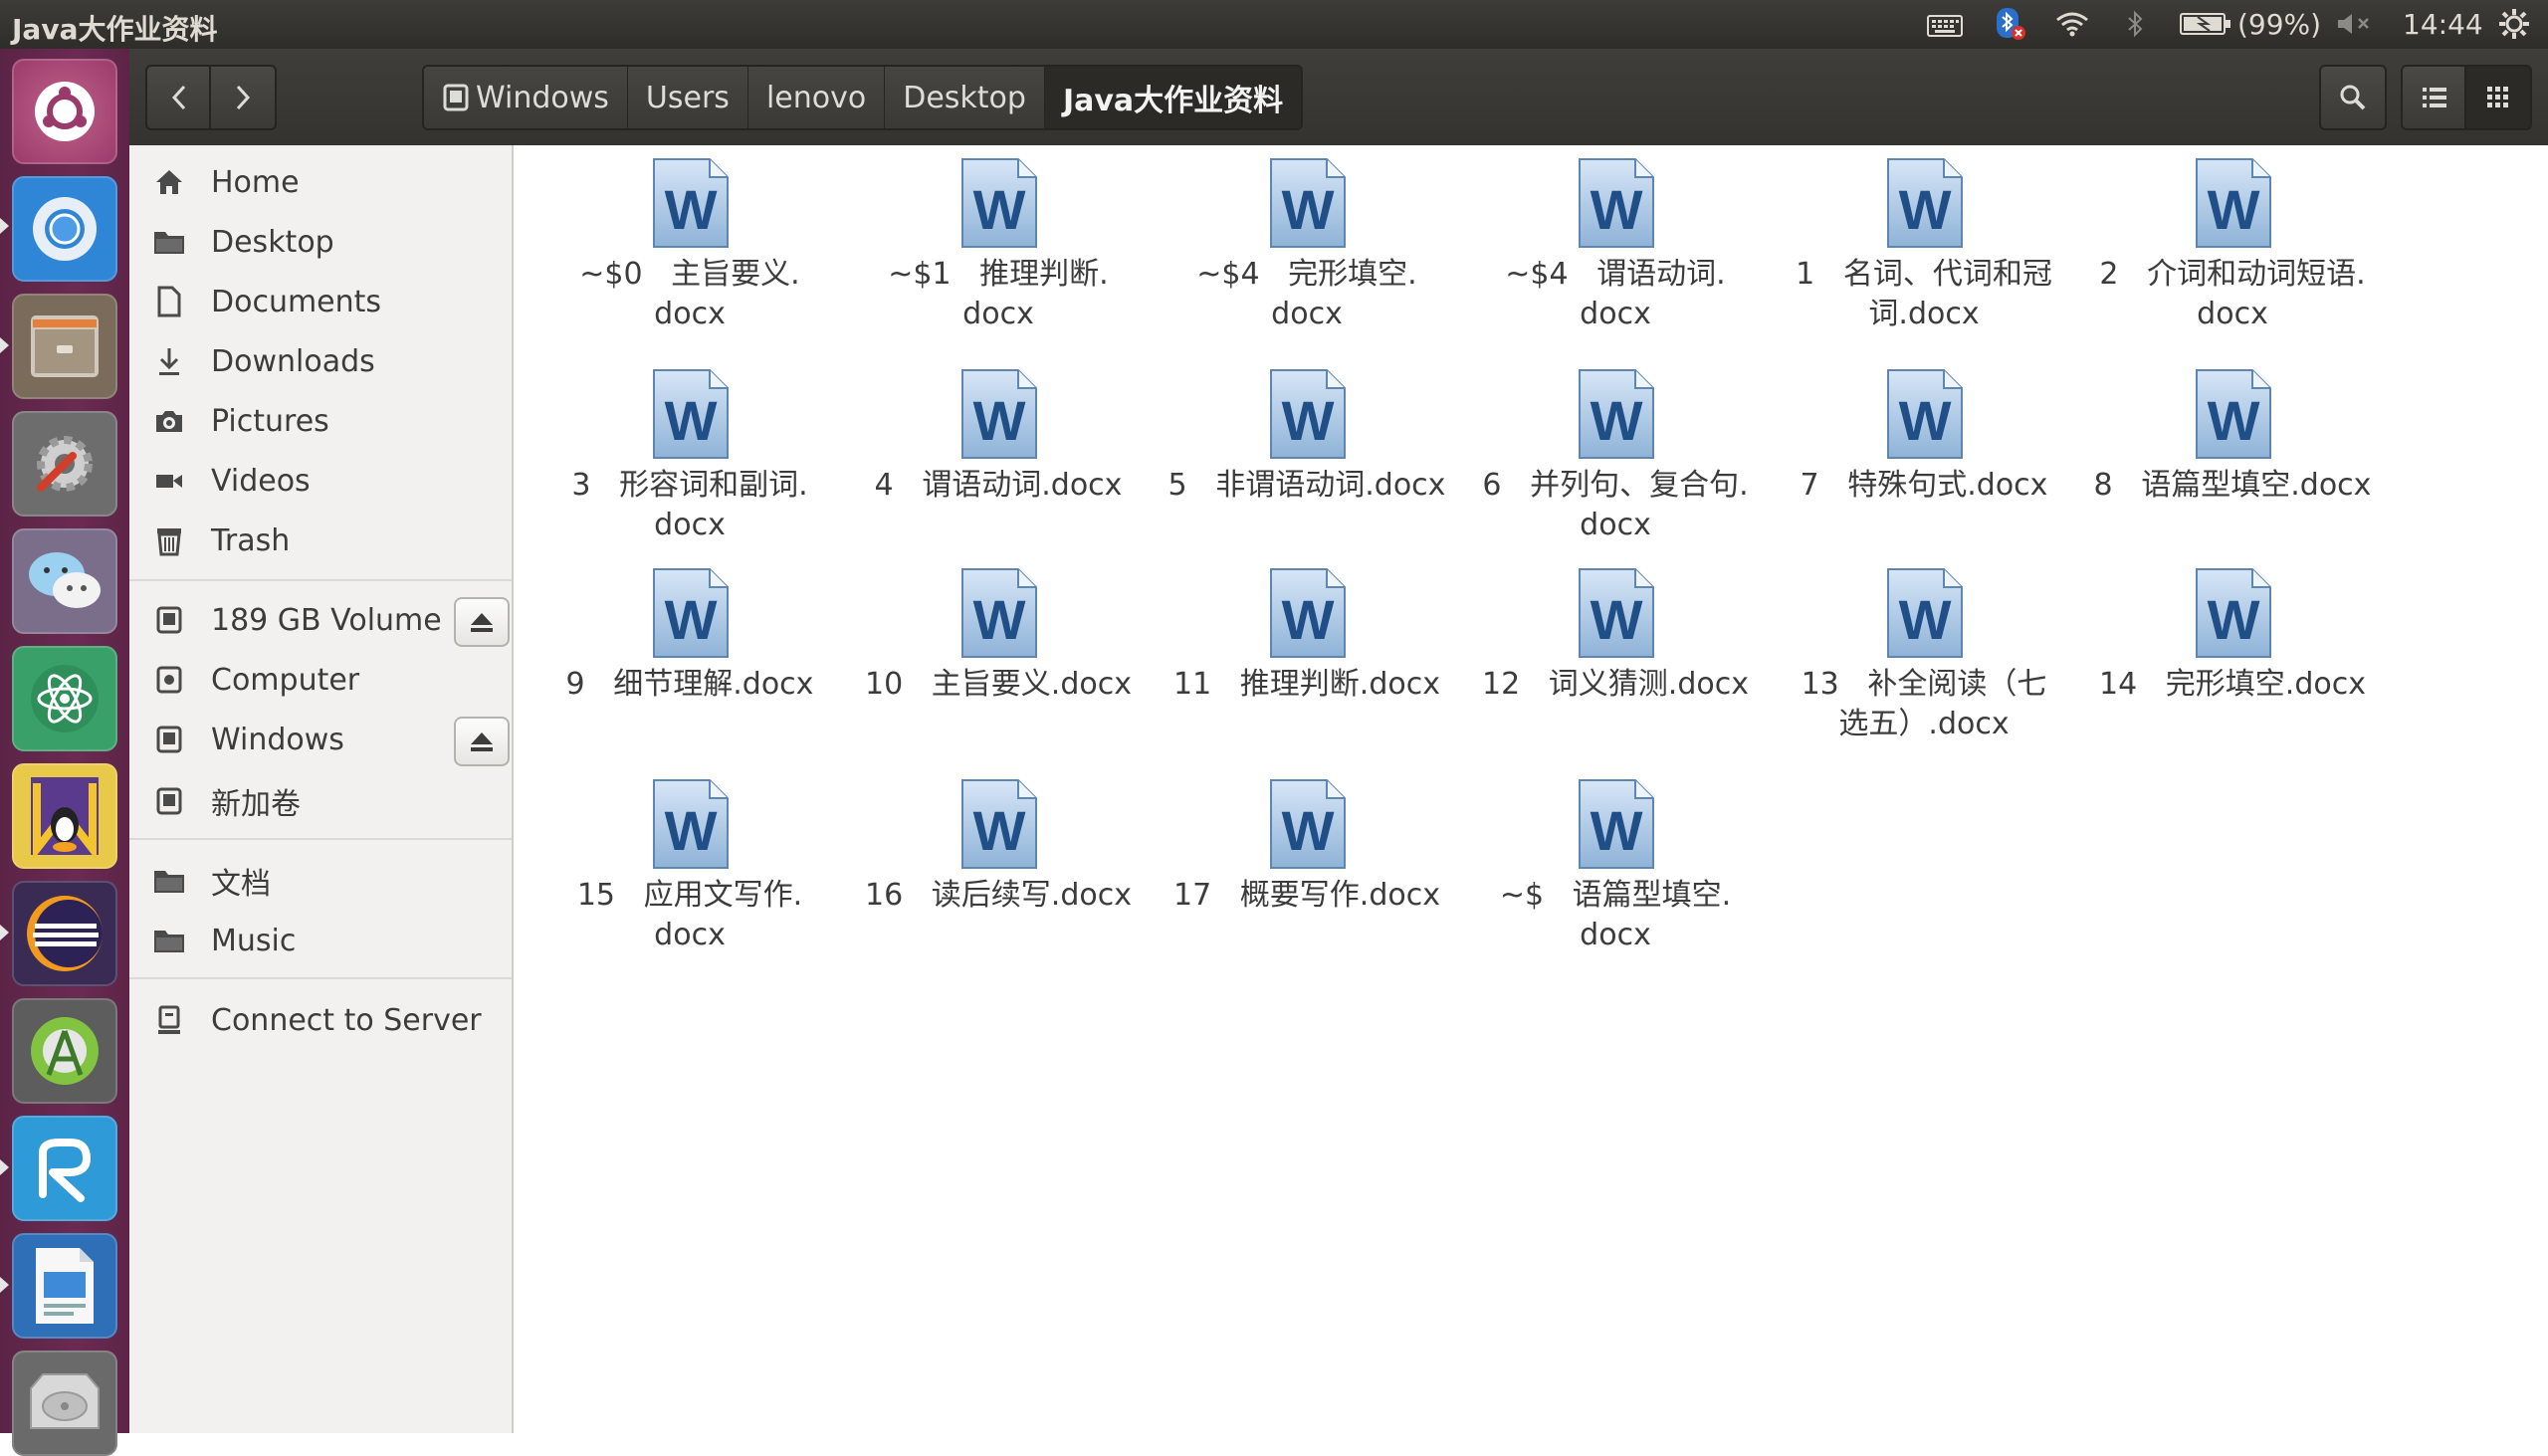 This screenshot has height=1456, width=2548. What do you see at coordinates (64, 698) in the screenshot?
I see `atom-icon` at bounding box center [64, 698].